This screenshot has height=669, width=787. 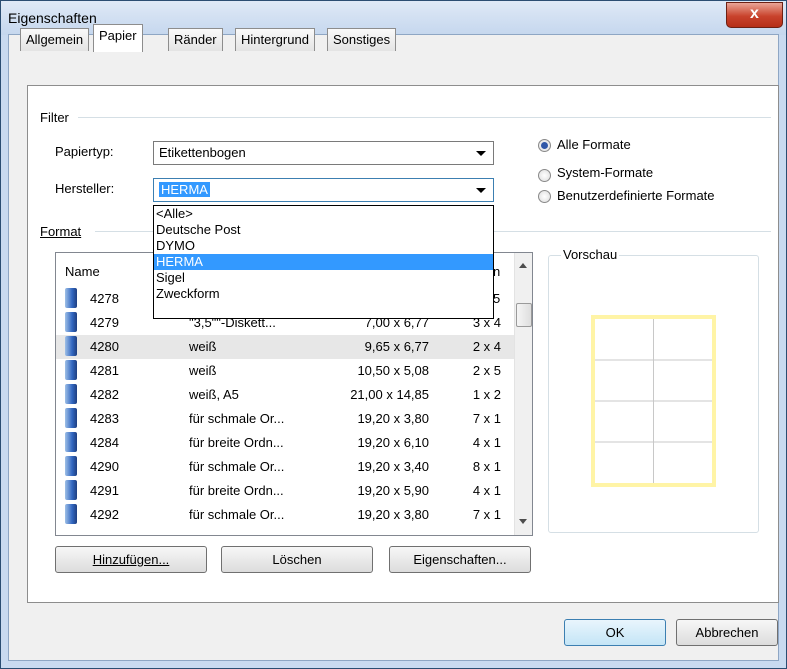 What do you see at coordinates (202, 152) in the screenshot?
I see `papiertyp-value: Etikettenbogen` at bounding box center [202, 152].